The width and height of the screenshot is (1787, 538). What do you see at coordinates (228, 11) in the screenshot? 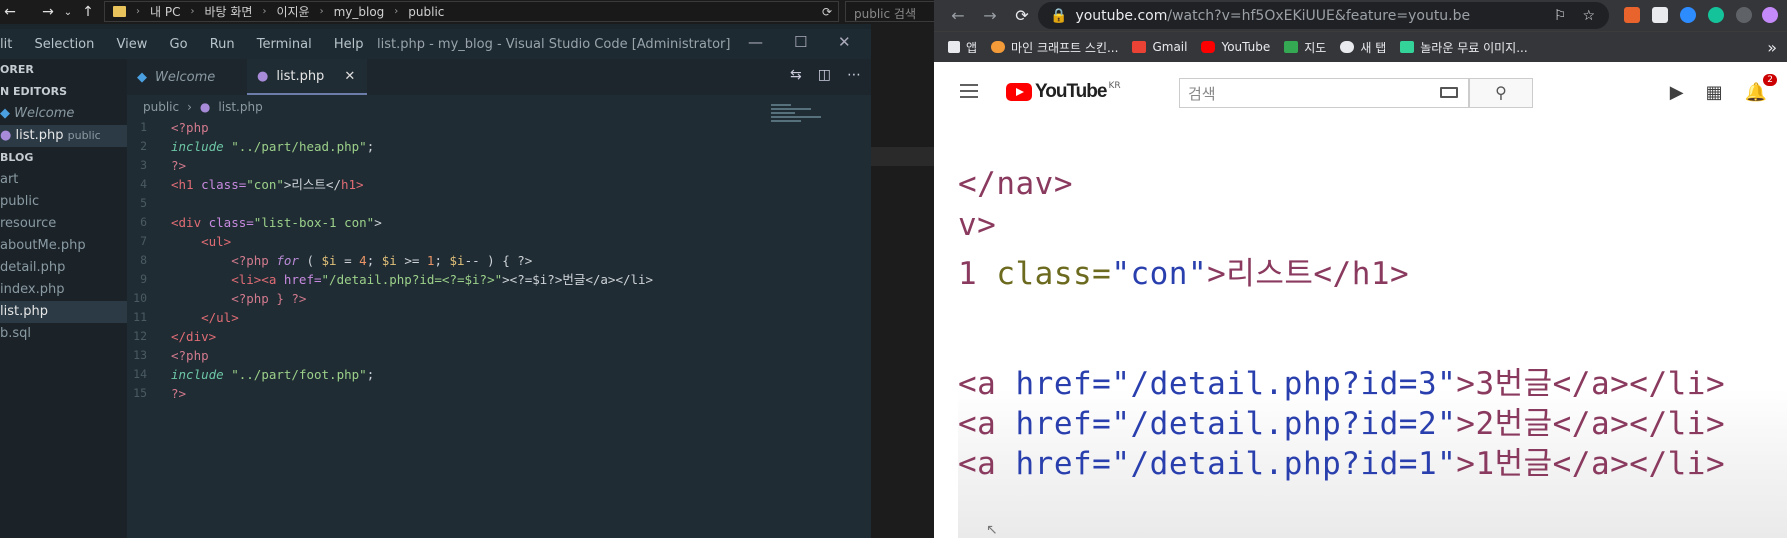
I see `path-segment: 바탕 화면` at bounding box center [228, 11].